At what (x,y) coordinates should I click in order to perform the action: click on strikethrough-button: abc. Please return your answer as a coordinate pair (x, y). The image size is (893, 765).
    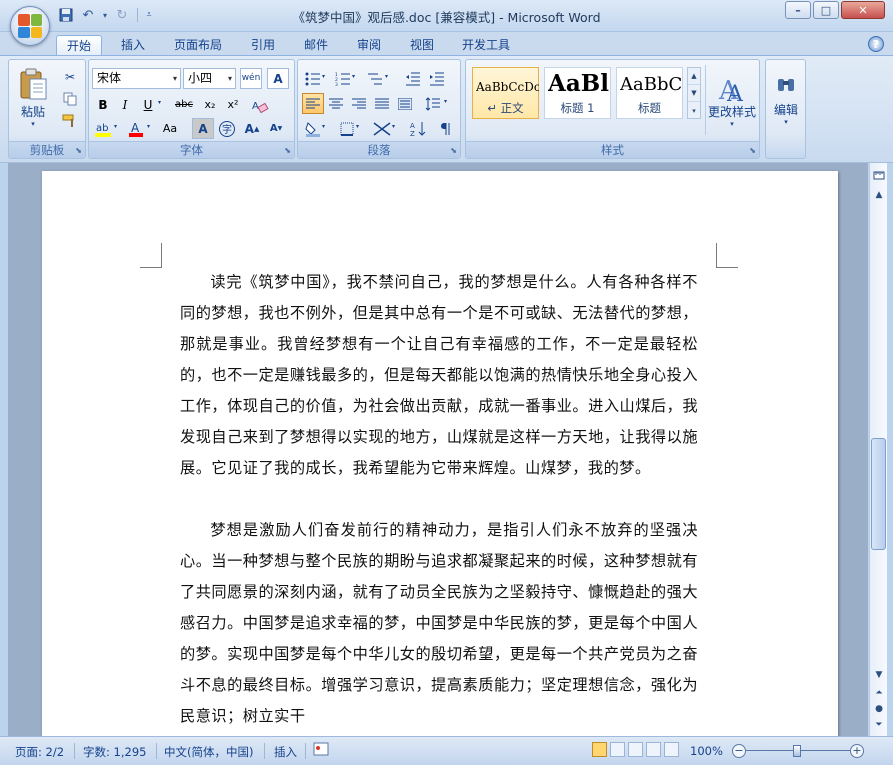
    Looking at the image, I should click on (184, 104).